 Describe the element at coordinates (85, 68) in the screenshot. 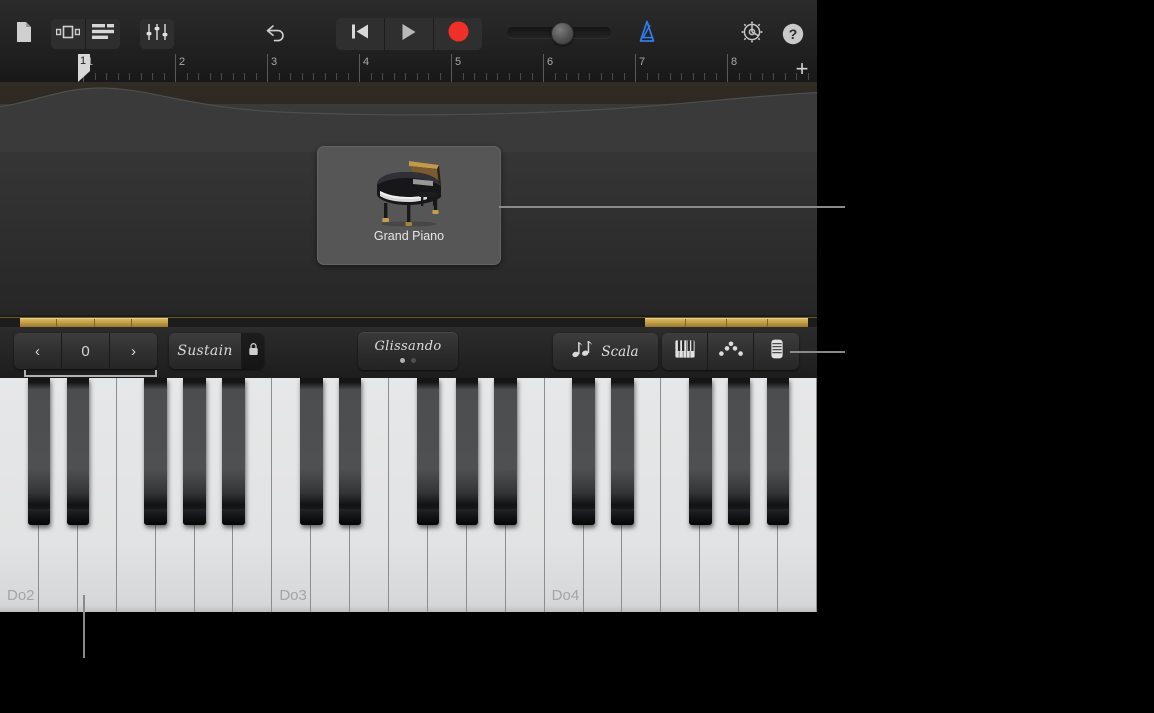

I see `playhead: 1` at that location.